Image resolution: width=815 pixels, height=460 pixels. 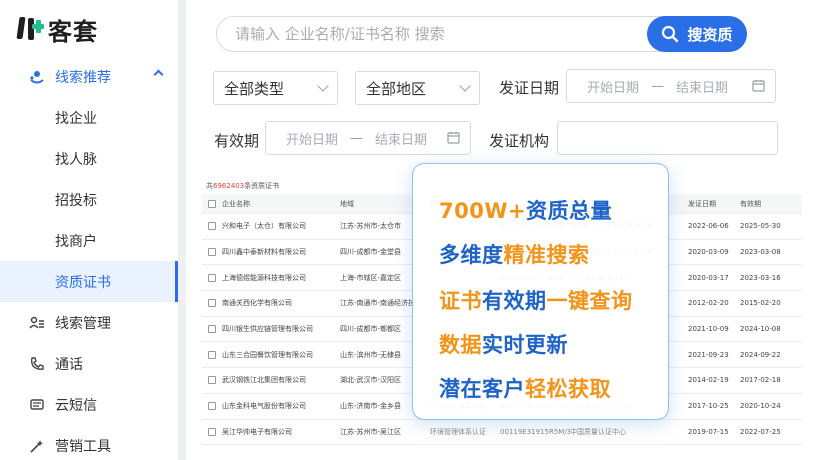 What do you see at coordinates (760, 354) in the screenshot?
I see `cell-expiry: 2024-09-22` at bounding box center [760, 354].